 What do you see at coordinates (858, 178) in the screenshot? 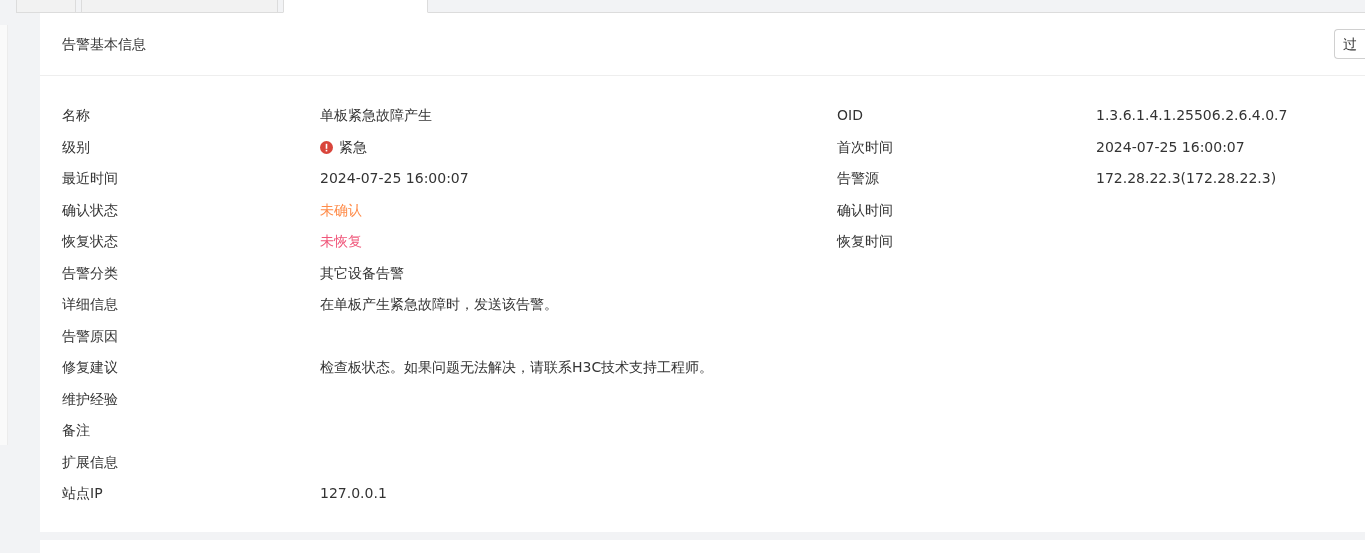
I see `field-label: 告警源` at bounding box center [858, 178].